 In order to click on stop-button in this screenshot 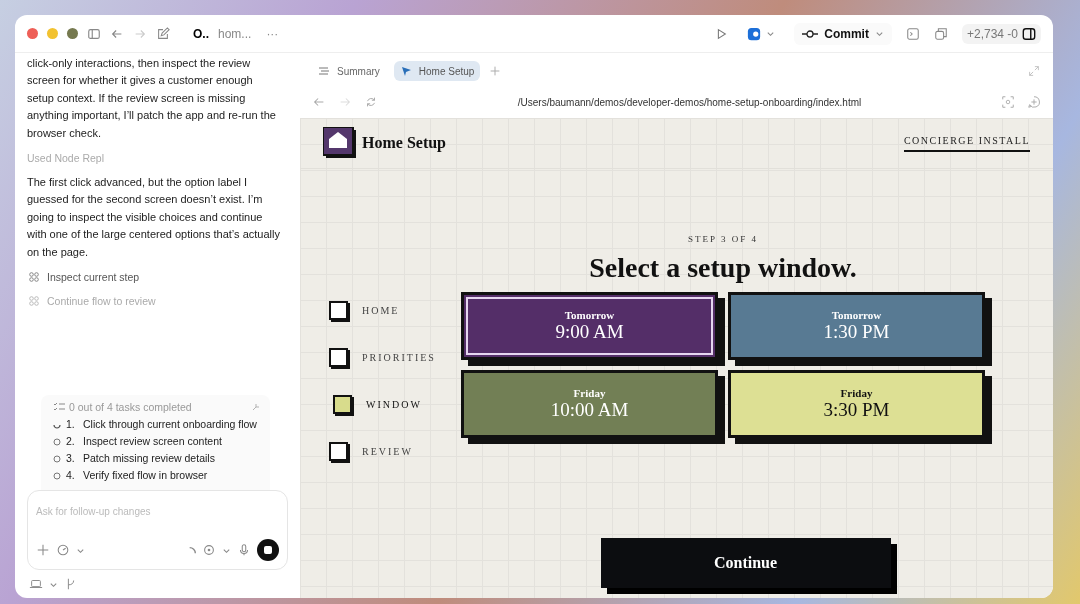, I will do `click(268, 550)`.